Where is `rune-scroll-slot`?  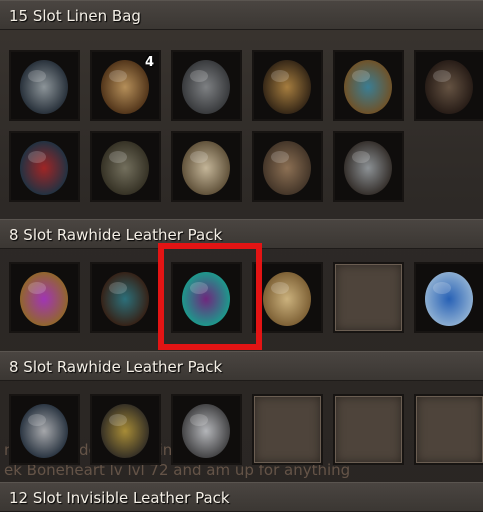
rune-scroll-slot is located at coordinates (44, 297).